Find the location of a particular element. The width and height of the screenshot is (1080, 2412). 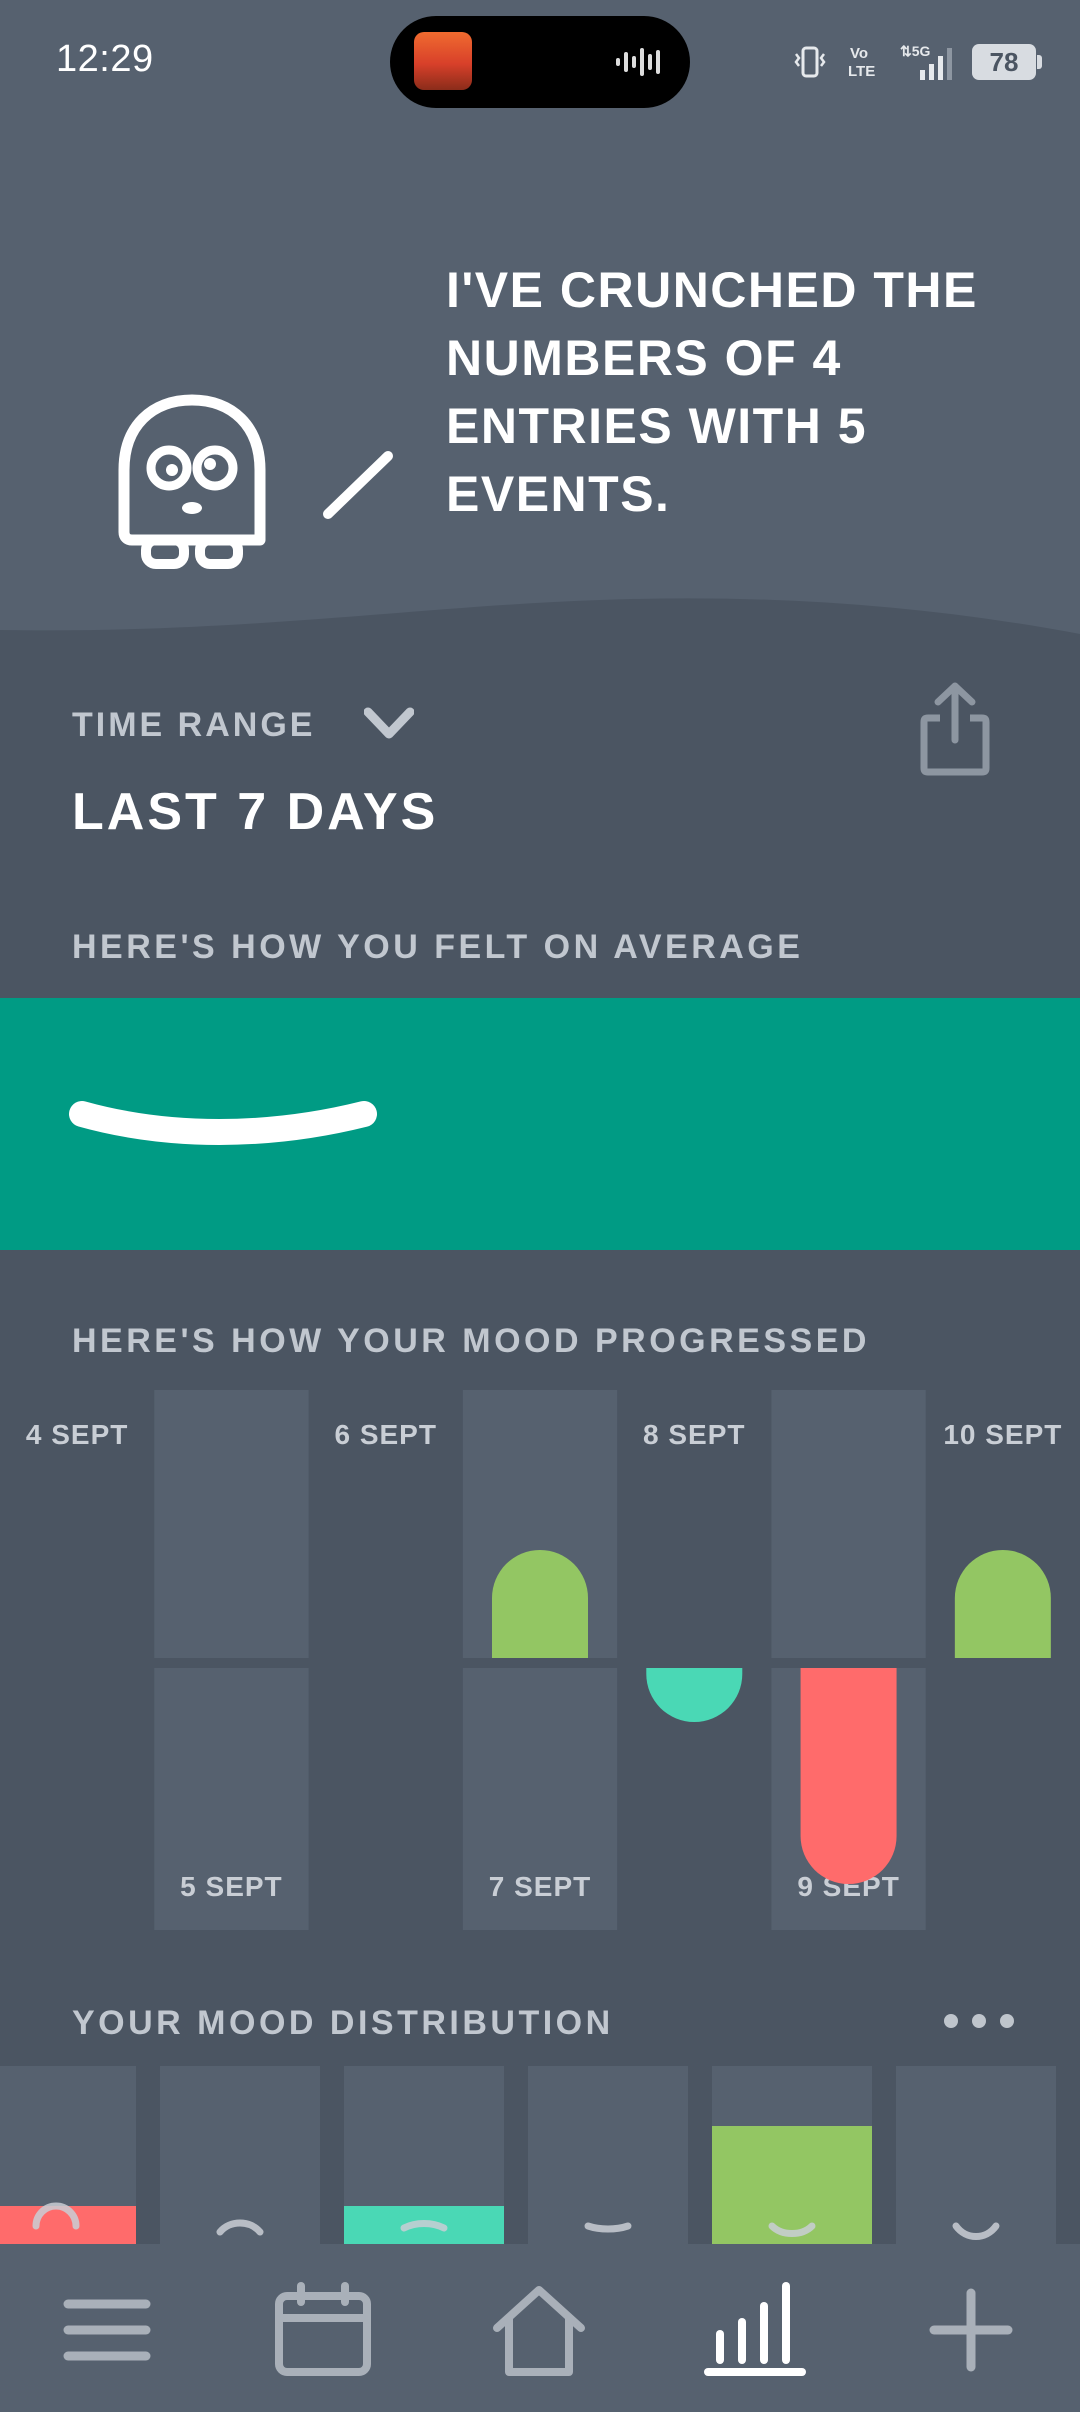

neutral-mouth-icon is located at coordinates (223, 1123).